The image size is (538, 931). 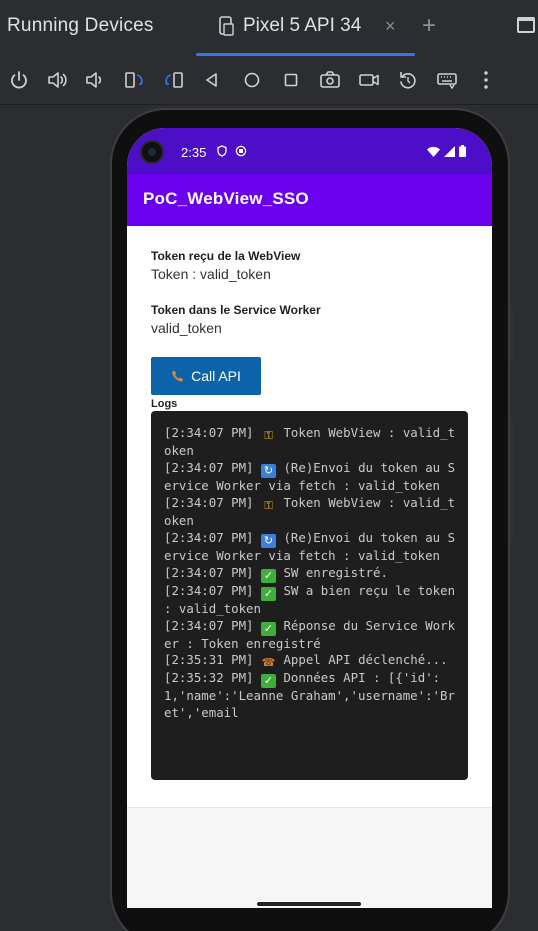 I want to click on screen-record-icon, so click(x=369, y=80).